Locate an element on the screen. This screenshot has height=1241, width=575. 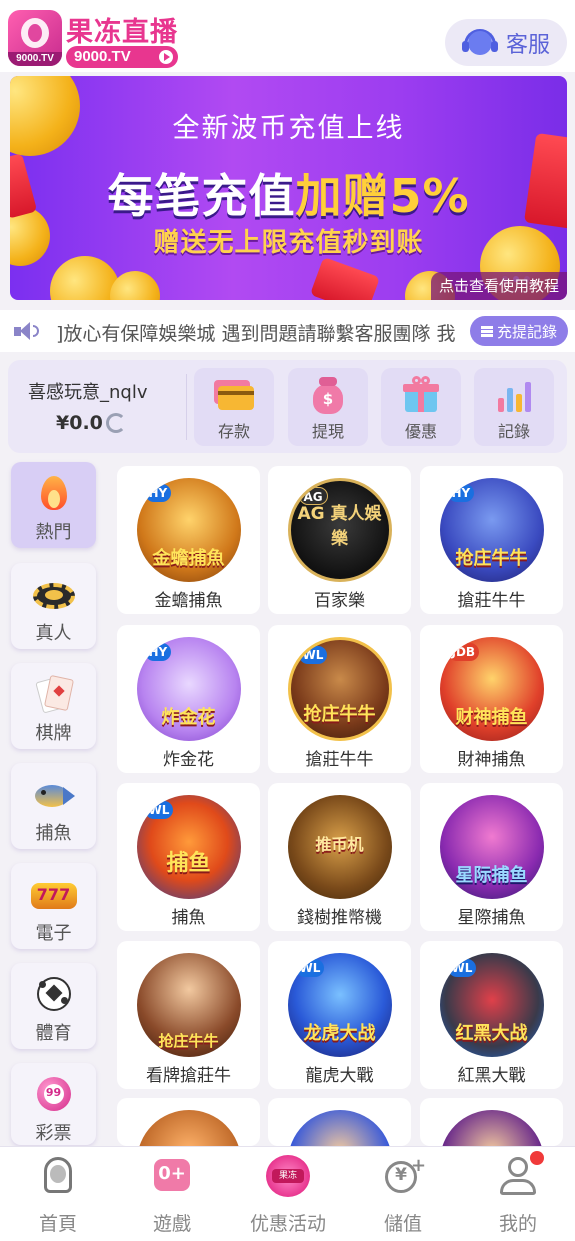
lottery-ball-icon: 99 is located at coordinates (54, 1094).